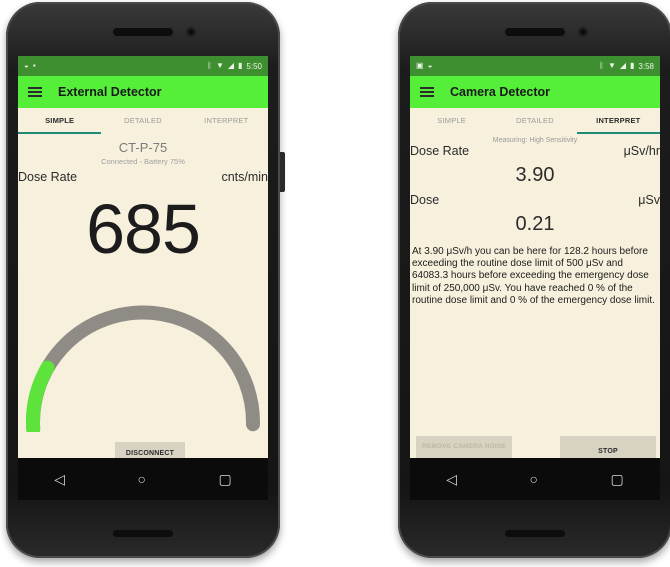 The height and width of the screenshot is (567, 670). What do you see at coordinates (500, 92) in the screenshot?
I see `app-title: Camera Detector` at bounding box center [500, 92].